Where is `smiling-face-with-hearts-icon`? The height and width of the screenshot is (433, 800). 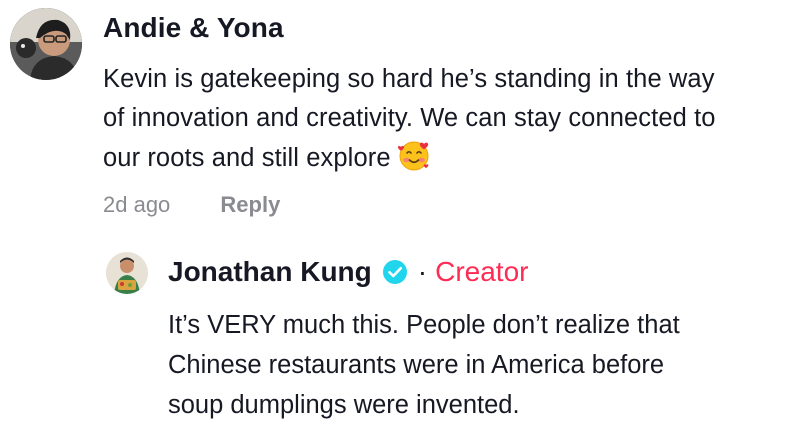 smiling-face-with-hearts-icon is located at coordinates (414, 161).